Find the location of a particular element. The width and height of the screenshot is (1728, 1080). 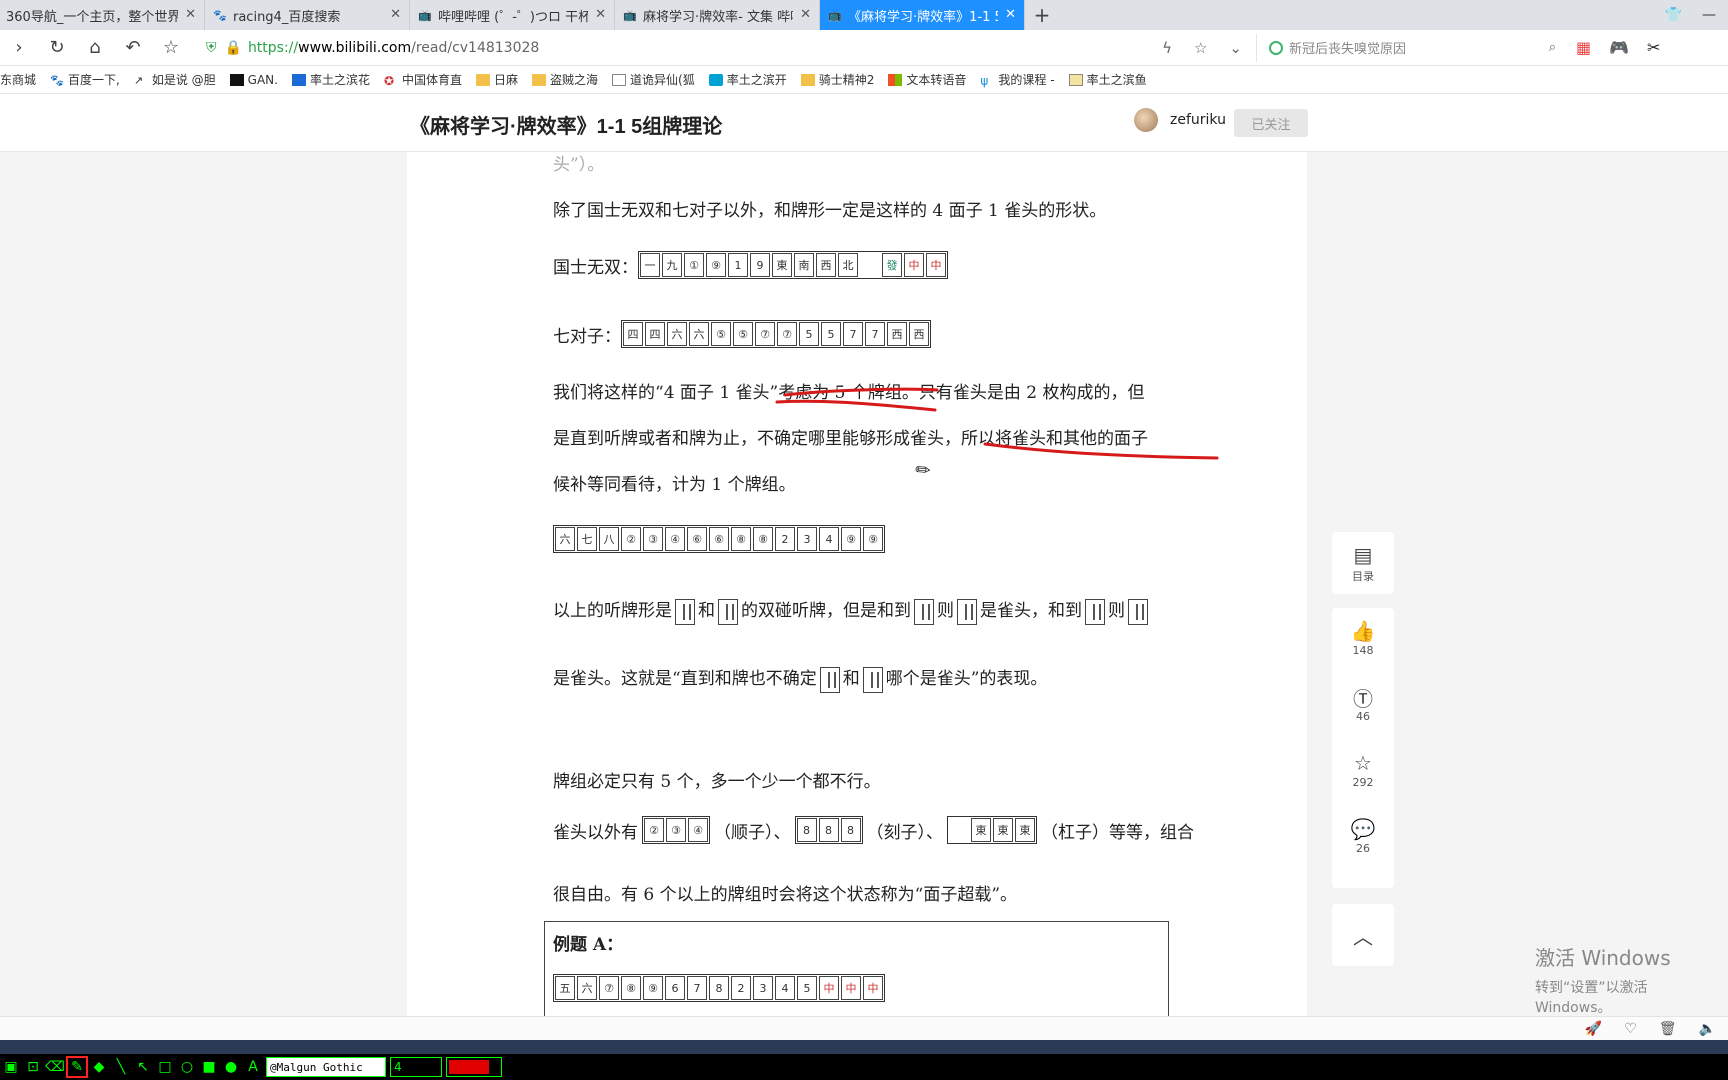

author-info: zefuriku is located at coordinates (1180, 120).